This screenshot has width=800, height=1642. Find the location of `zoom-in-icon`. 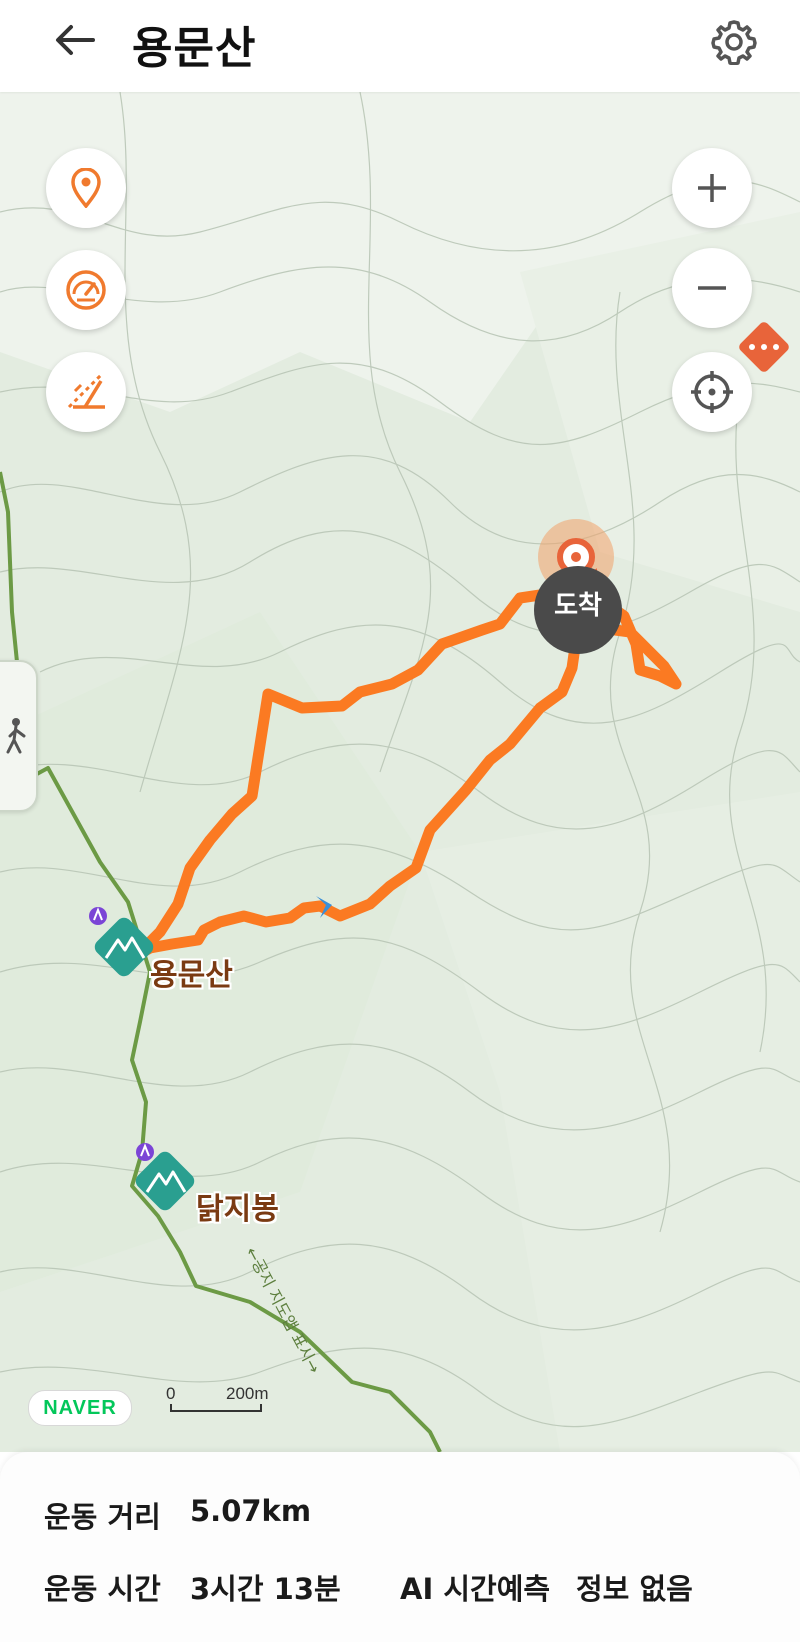

zoom-in-icon is located at coordinates (712, 188).